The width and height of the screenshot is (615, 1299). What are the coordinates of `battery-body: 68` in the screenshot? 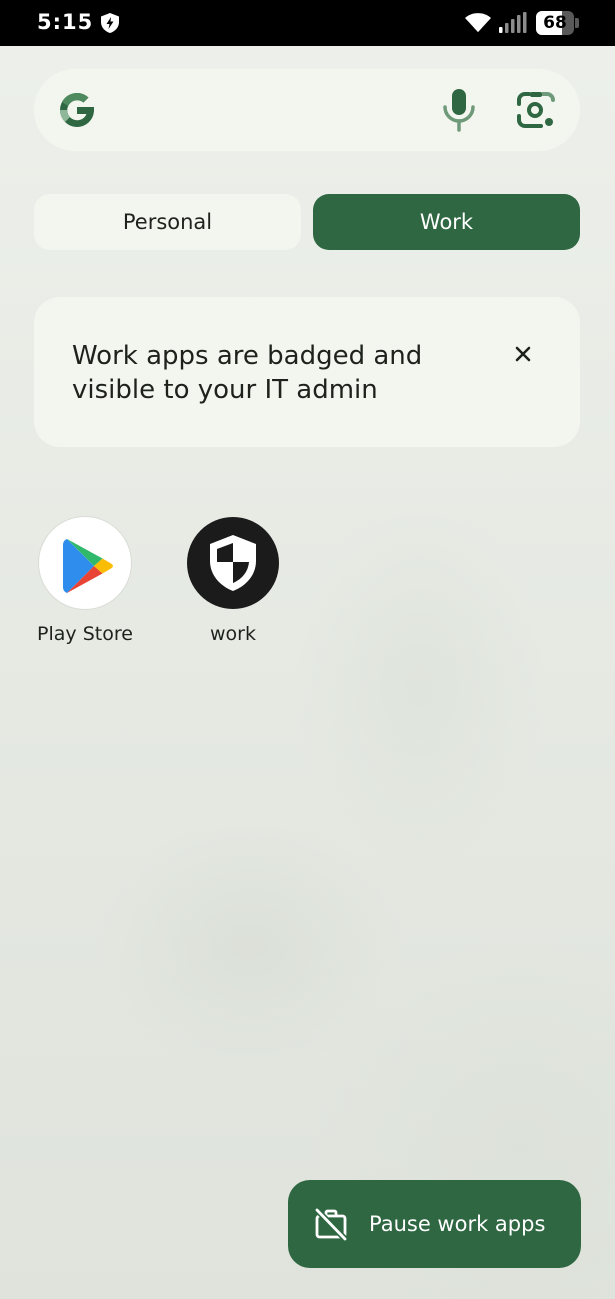 It's located at (555, 23).